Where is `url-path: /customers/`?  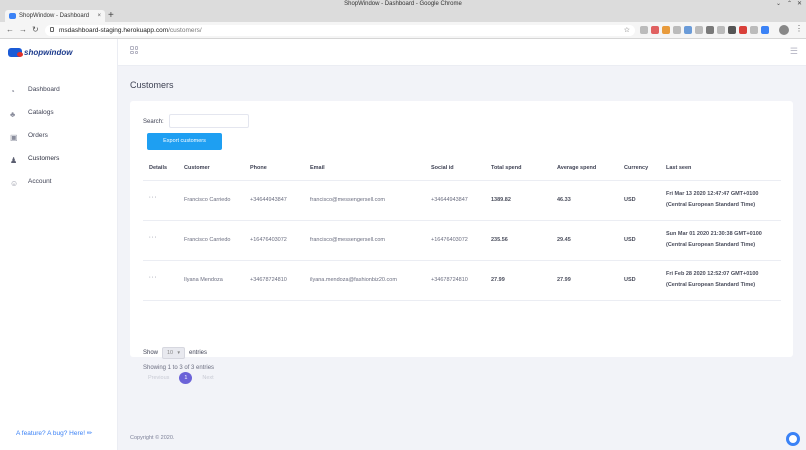 url-path: /customers/ is located at coordinates (185, 30).